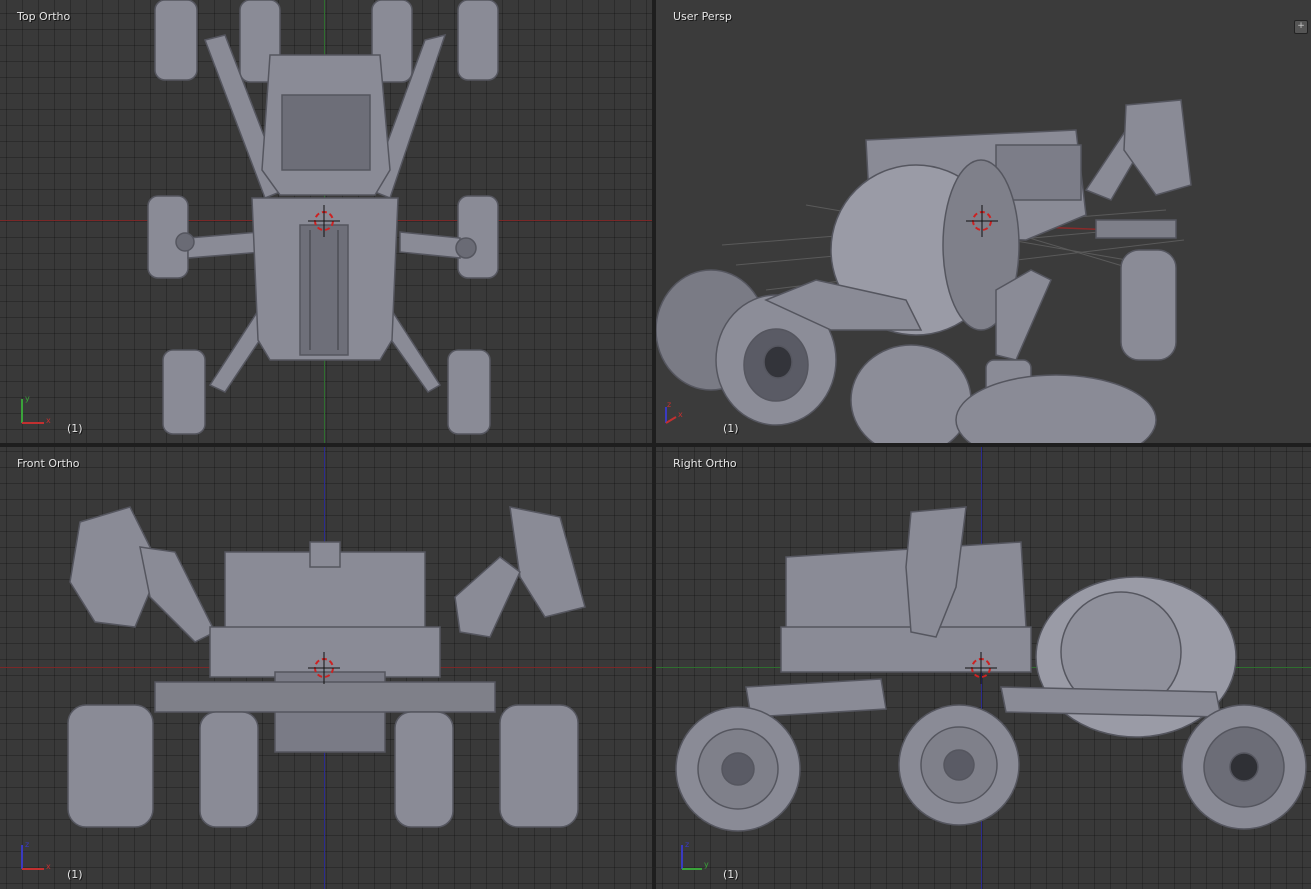 This screenshot has height=889, width=1311. What do you see at coordinates (695, 855) in the screenshot?
I see `axis-gizmo-icon: z y` at bounding box center [695, 855].